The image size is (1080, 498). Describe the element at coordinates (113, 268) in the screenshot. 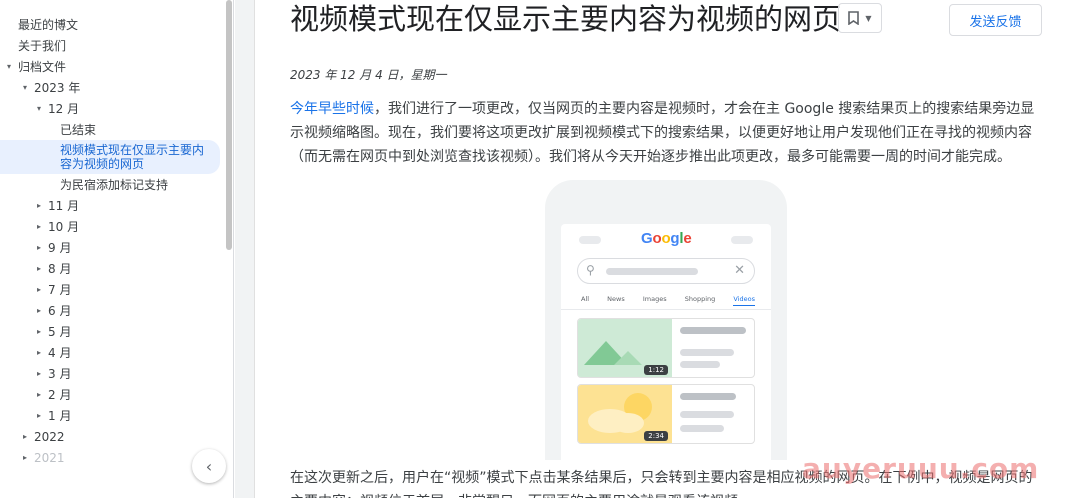

I see `sidebar-item: ▸ 8 月` at that location.